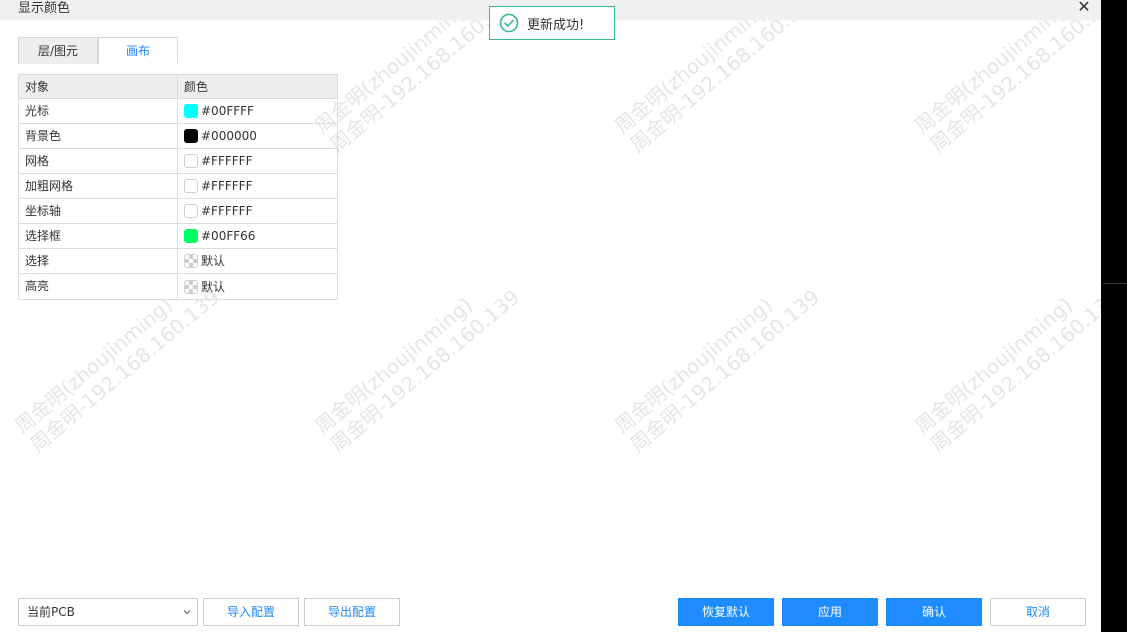  I want to click on object-name: 光标, so click(98, 111).